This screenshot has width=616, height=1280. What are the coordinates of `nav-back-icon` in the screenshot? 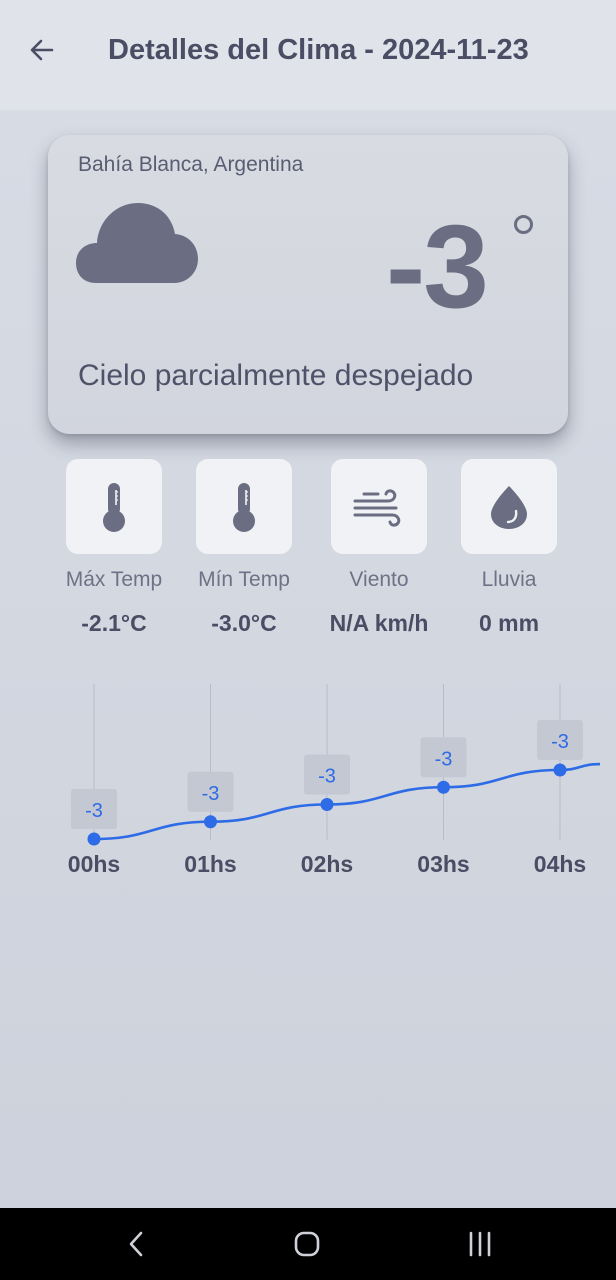 It's located at (136, 1244).